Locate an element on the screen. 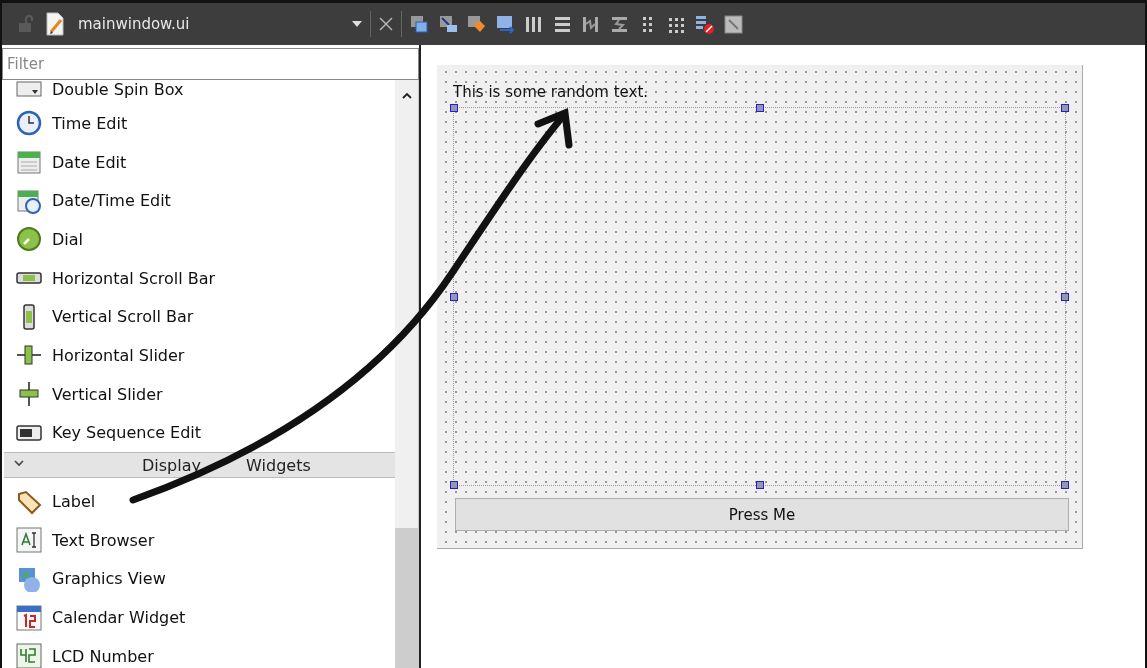  widget-list-item: Vertical Scroll Bar is located at coordinates (198, 317).